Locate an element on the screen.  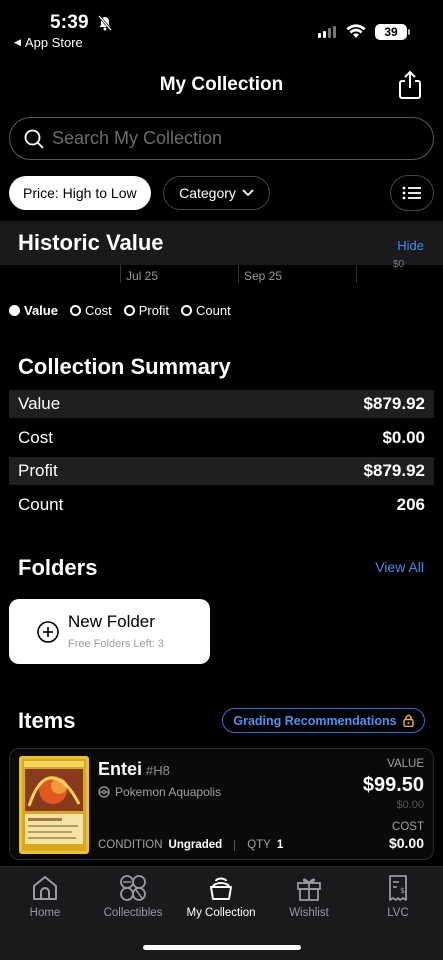
status-bar: 5:39 ◀ App Store 39 is located at coordinates (221, 28).